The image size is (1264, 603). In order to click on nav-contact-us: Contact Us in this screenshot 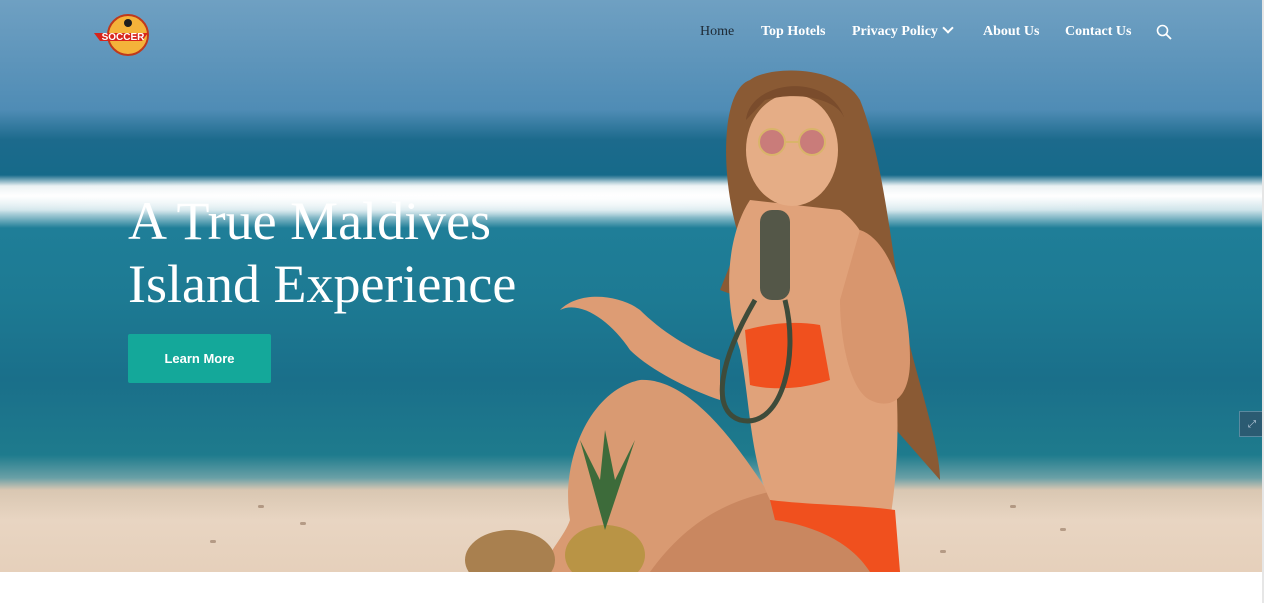, I will do `click(1098, 32)`.